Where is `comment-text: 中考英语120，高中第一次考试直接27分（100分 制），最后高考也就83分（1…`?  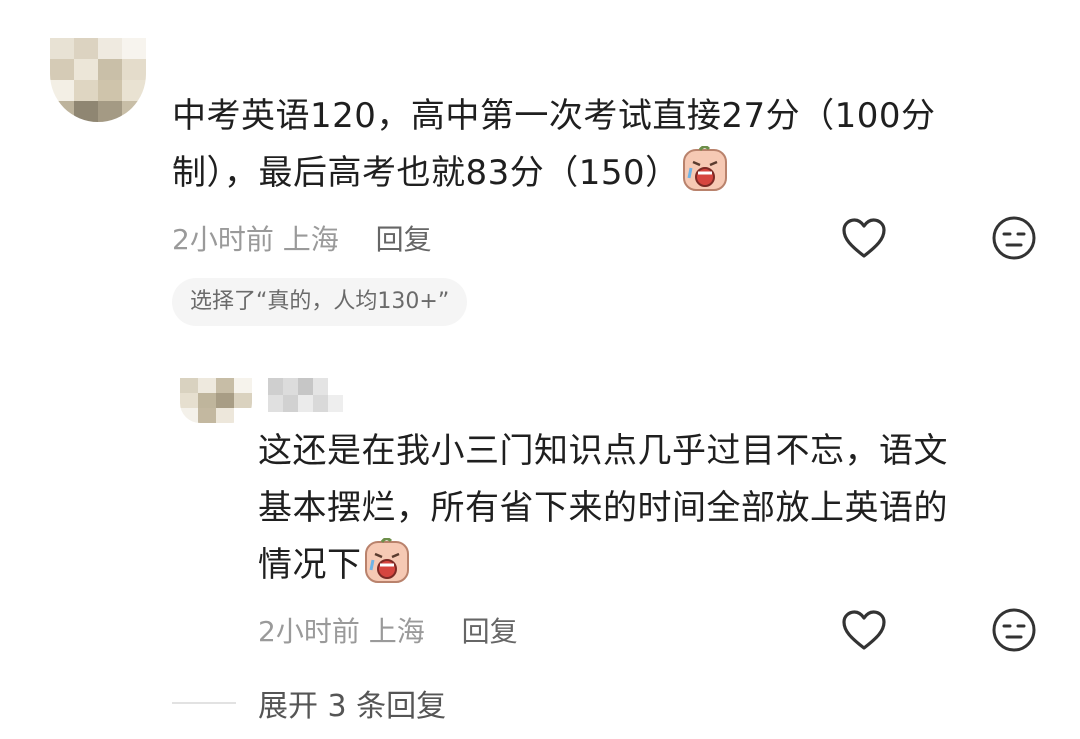 comment-text: 中考英语120，高中第一次考试直接27分（100分 制），最后高考也就83分（1… is located at coordinates (612, 149).